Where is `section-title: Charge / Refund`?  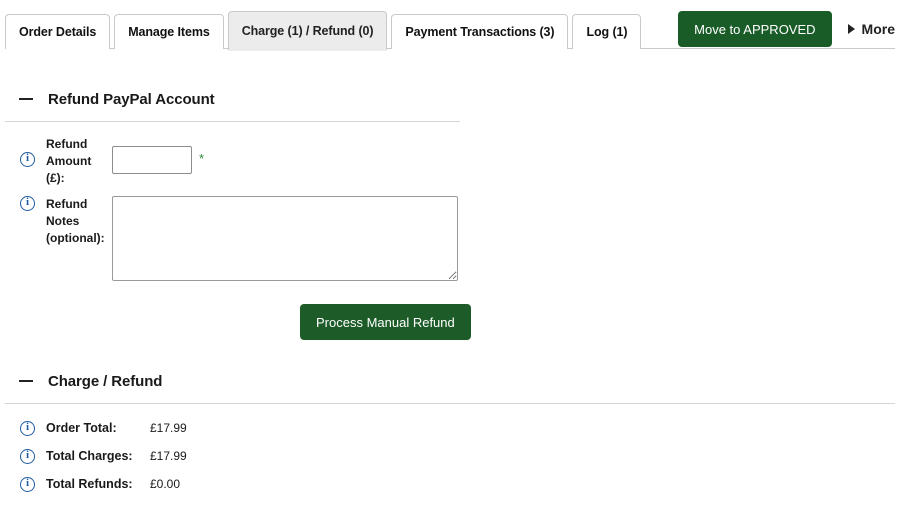
section-title: Charge / Refund is located at coordinates (105, 381).